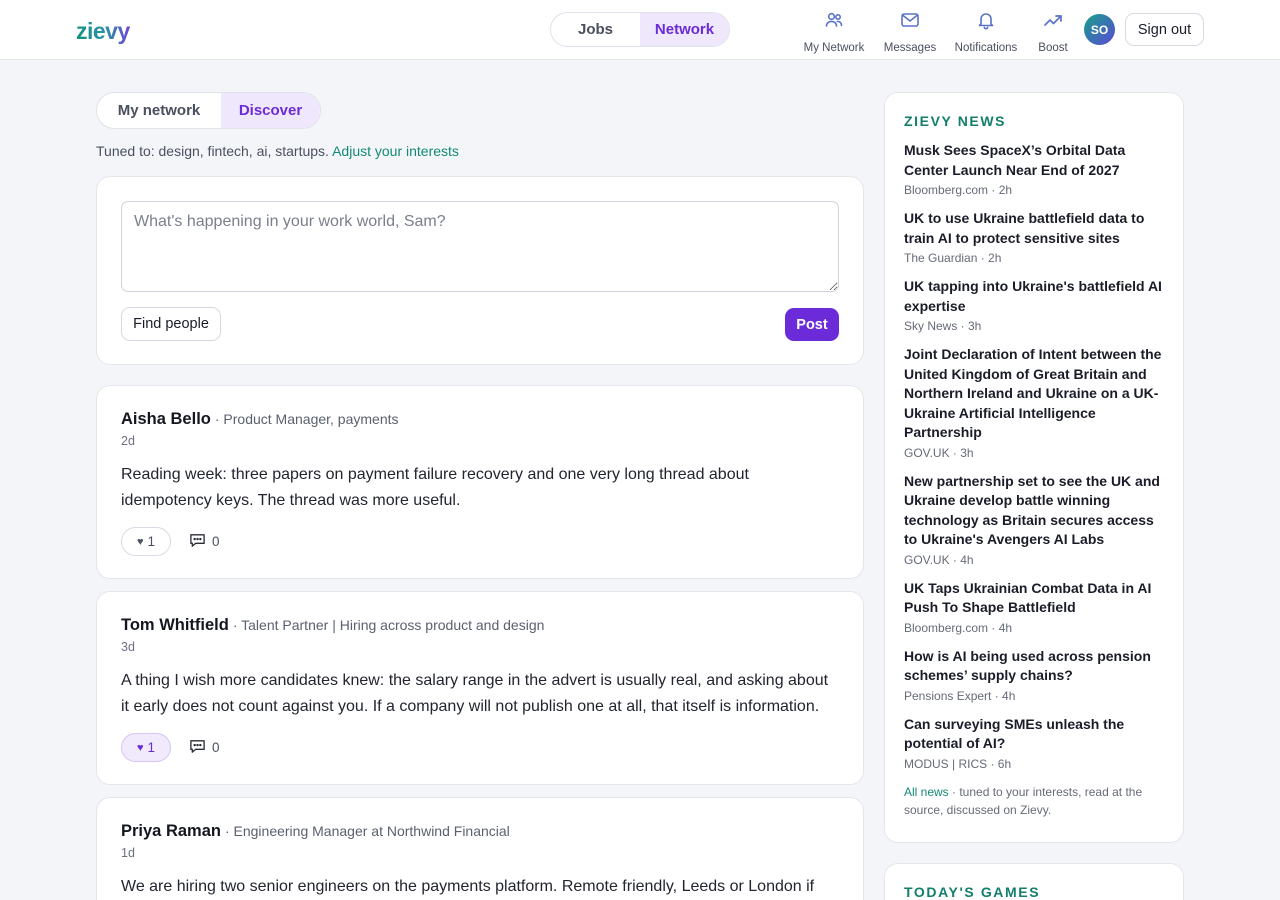 The height and width of the screenshot is (900, 1280). I want to click on trend-up-icon, so click(1053, 22).